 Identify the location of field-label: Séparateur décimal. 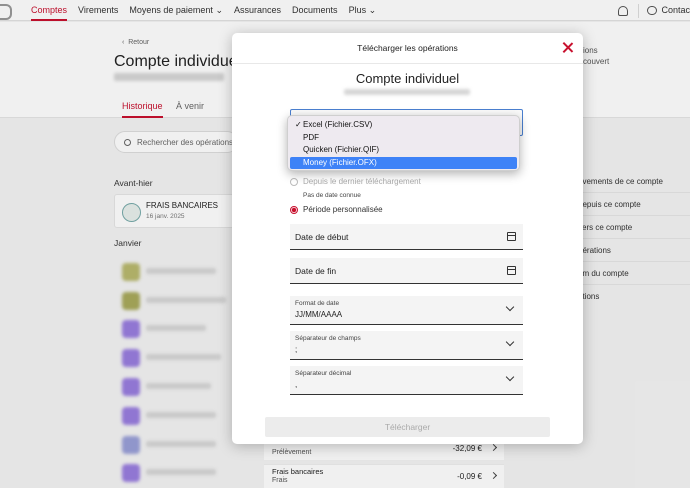
(323, 373).